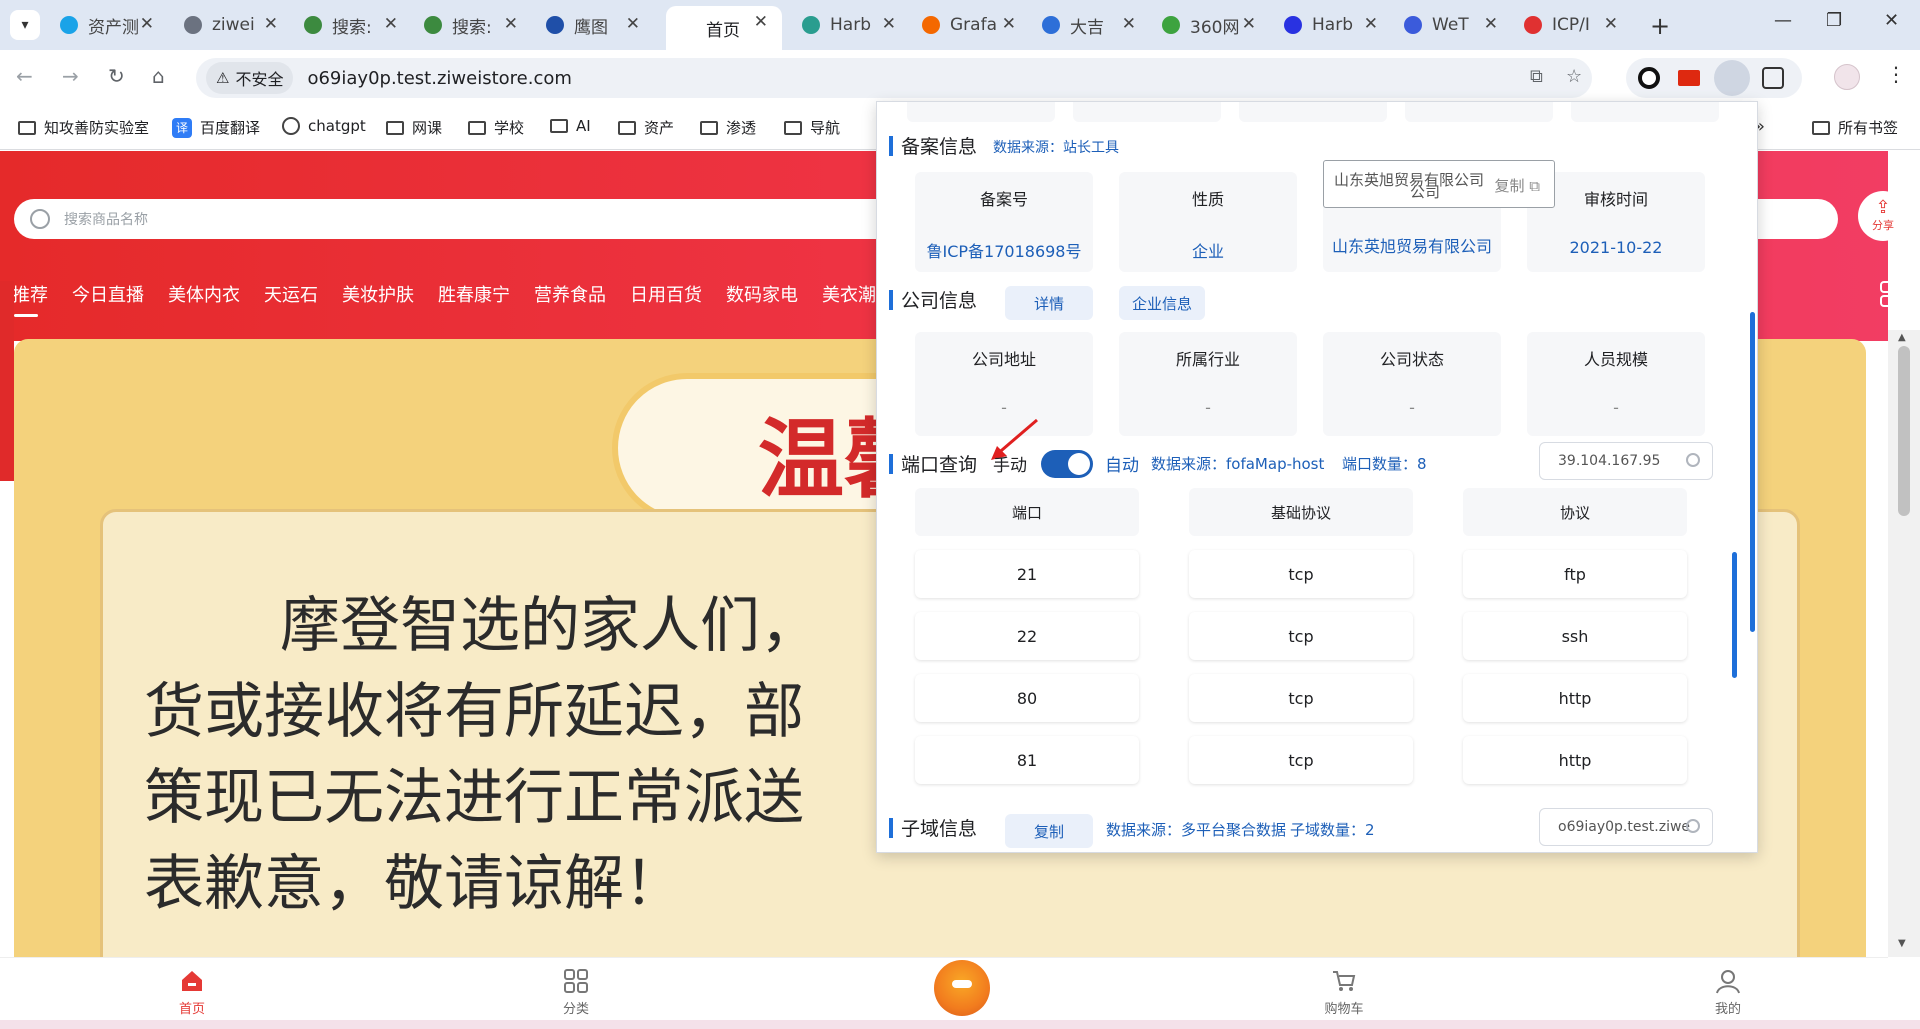  Describe the element at coordinates (1049, 831) in the screenshot. I see `copy-subdomains-button: 复制` at that location.